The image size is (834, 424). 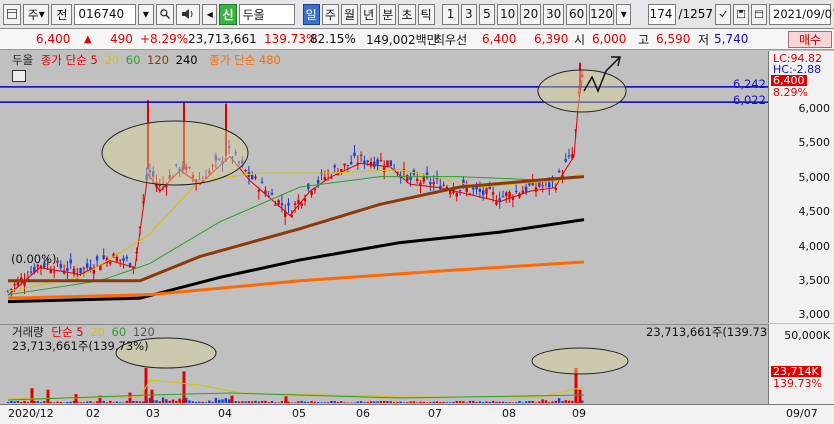 What do you see at coordinates (388, 14) in the screenshot?
I see `period-minute: 분` at bounding box center [388, 14].